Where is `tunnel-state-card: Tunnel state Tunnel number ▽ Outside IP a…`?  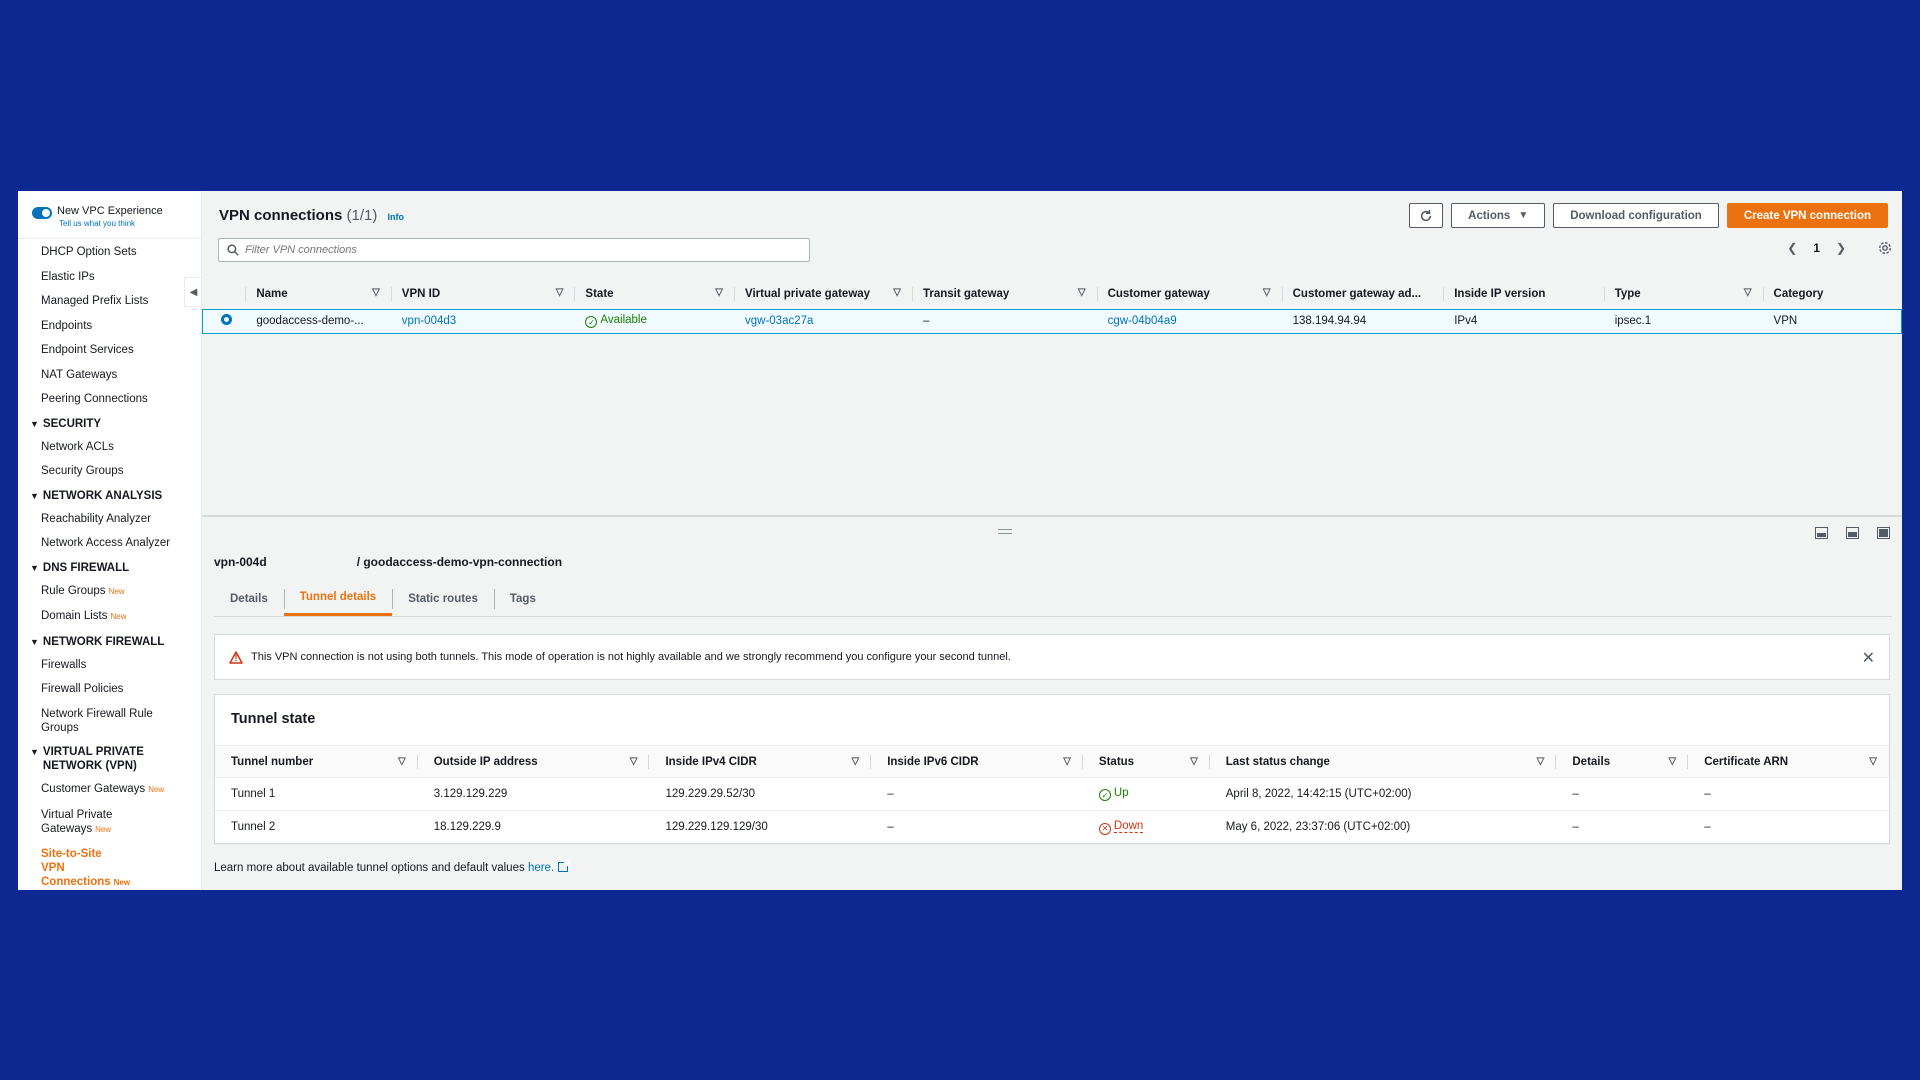
tunnel-state-card: Tunnel state Tunnel number ▽ Outside IP a… is located at coordinates (1052, 769).